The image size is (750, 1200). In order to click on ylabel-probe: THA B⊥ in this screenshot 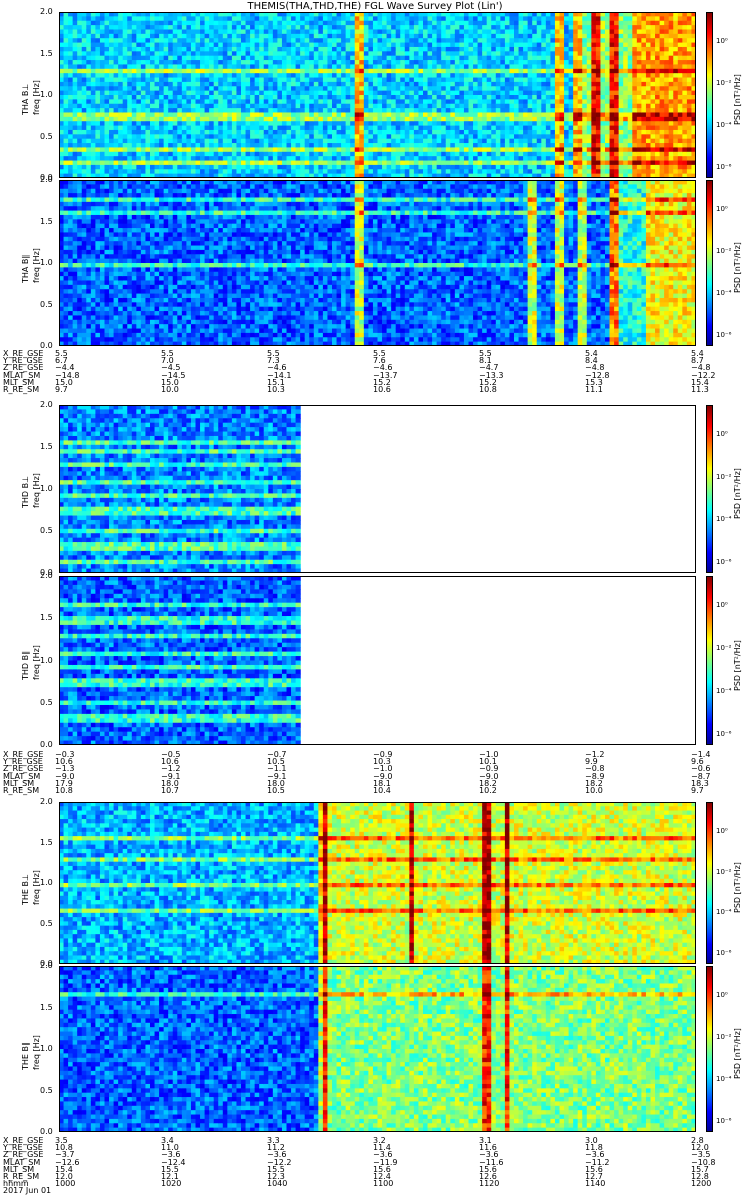, I will do `click(25, 99)`.